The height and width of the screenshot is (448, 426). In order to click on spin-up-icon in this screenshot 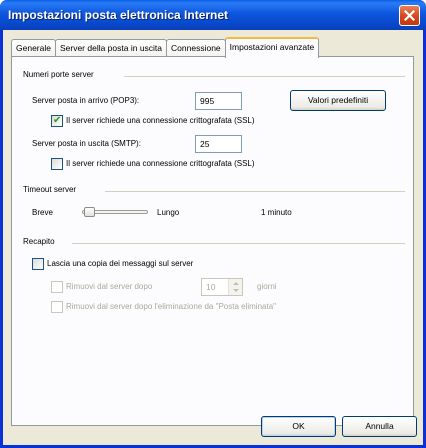, I will do `click(236, 283)`.